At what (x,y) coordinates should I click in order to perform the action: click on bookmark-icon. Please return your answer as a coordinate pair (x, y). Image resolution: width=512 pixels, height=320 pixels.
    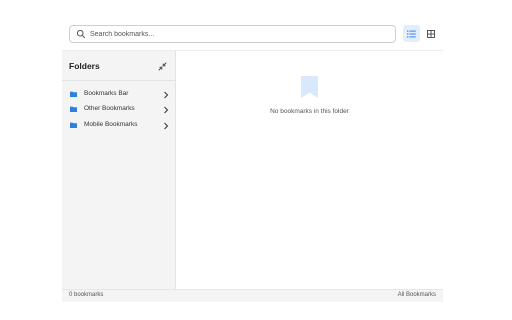
    Looking at the image, I should click on (309, 87).